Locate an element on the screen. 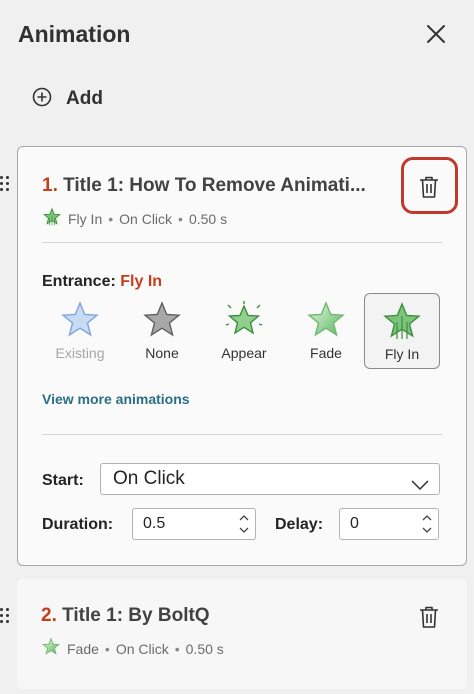 The image size is (474, 694). effect-appear: Appear is located at coordinates (244, 331).